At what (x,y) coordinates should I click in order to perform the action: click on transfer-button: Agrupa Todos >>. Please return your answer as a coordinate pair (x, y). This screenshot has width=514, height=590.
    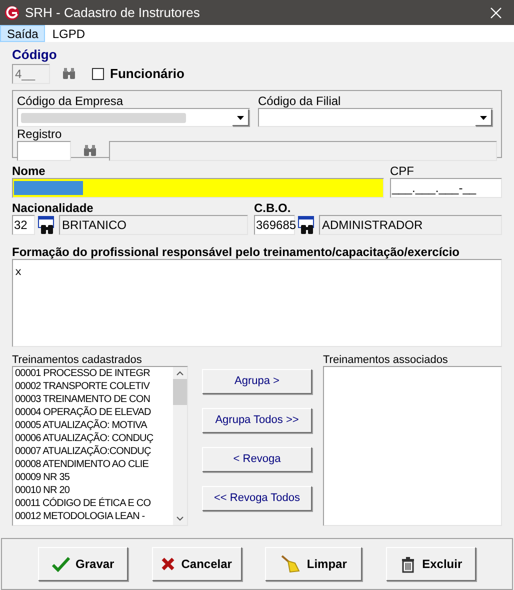
    Looking at the image, I should click on (257, 420).